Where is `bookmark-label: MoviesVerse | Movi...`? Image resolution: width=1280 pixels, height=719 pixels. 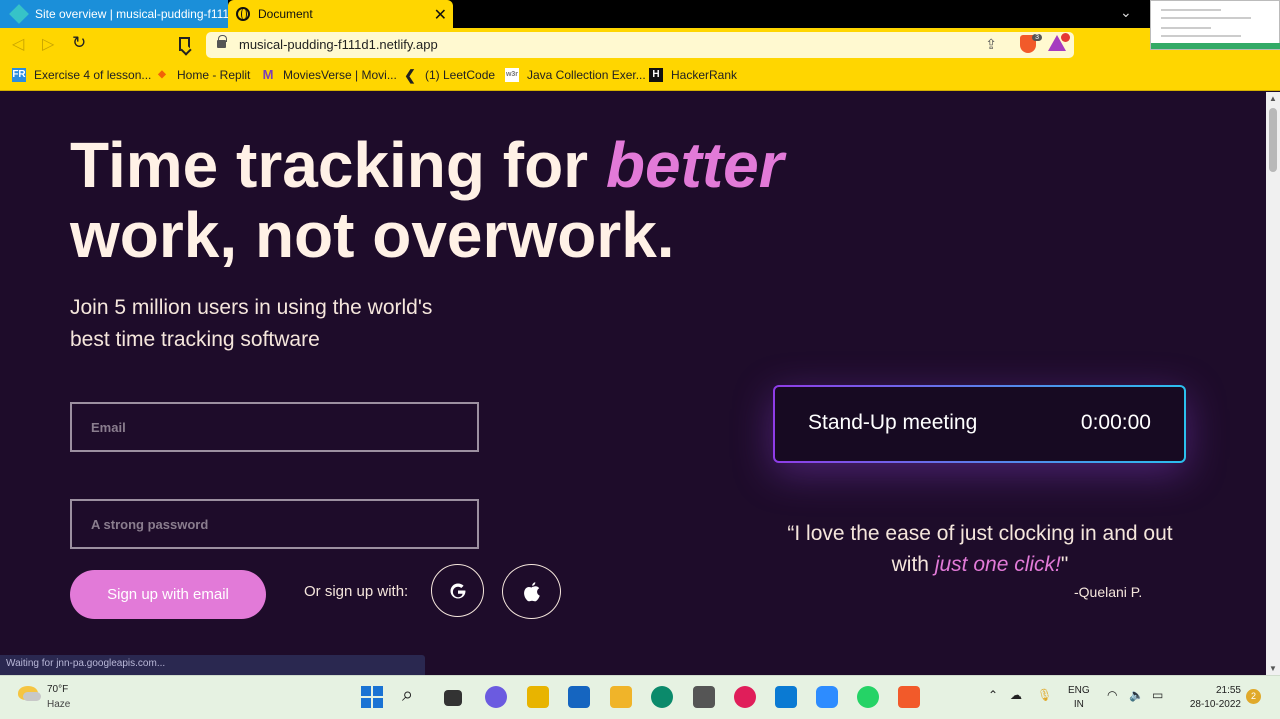
bookmark-label: MoviesVerse | Movi... is located at coordinates (340, 75).